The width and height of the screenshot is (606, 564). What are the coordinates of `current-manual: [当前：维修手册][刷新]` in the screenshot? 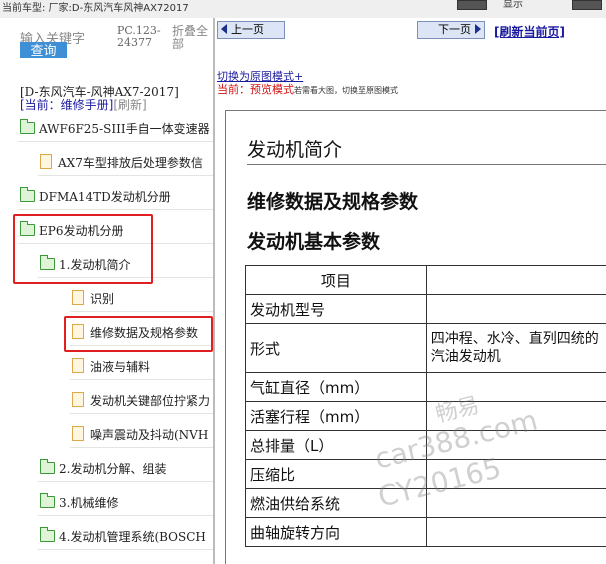 It's located at (83, 105).